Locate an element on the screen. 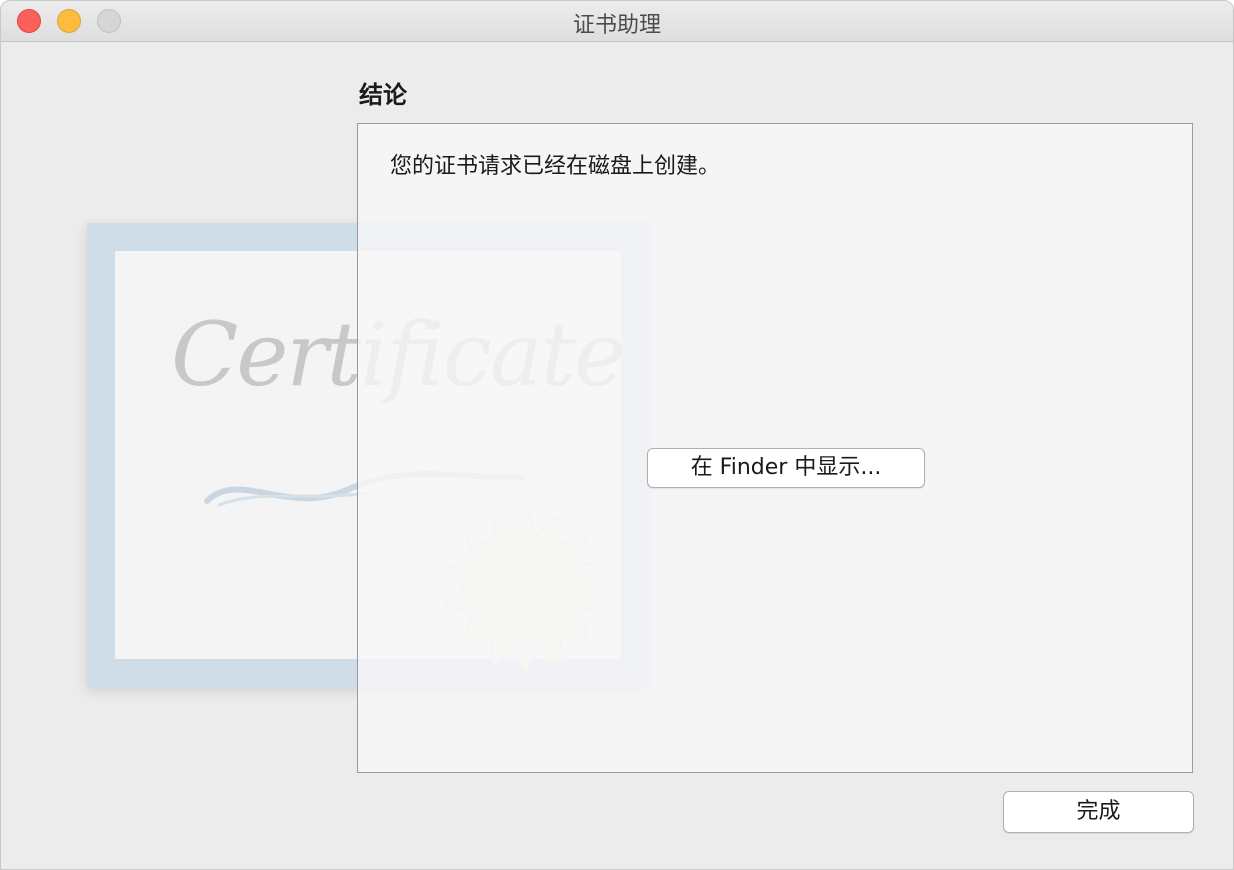 The image size is (1234, 870). title-bar: 证书助理 is located at coordinates (617, 21).